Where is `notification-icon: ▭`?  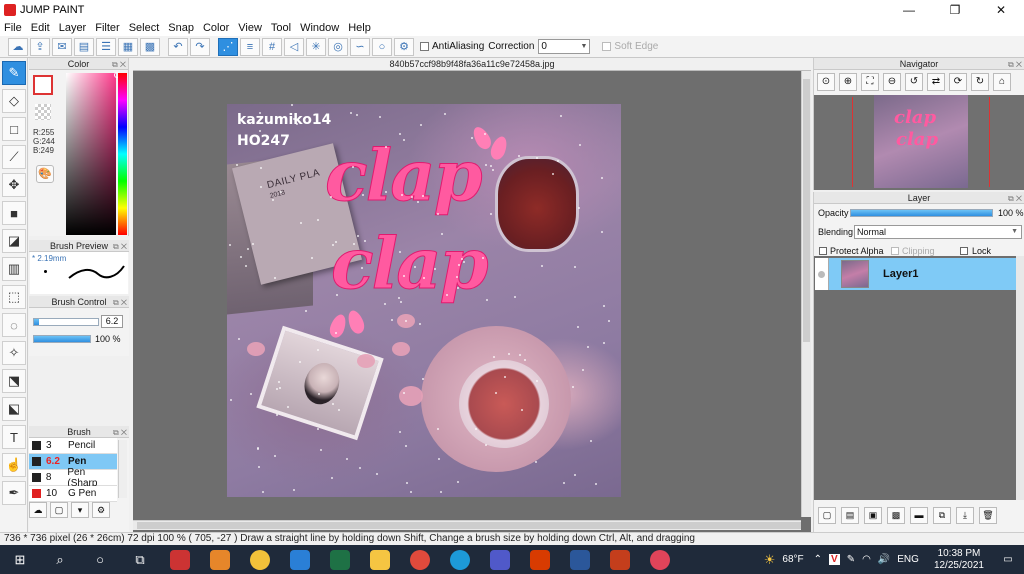
notification-icon: ▭ is located at coordinates (1008, 559).